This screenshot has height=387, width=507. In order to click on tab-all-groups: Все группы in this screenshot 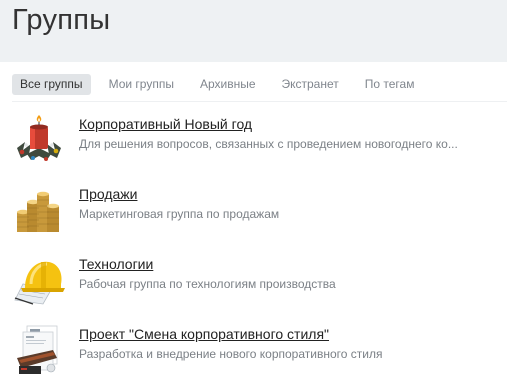, I will do `click(51, 84)`.